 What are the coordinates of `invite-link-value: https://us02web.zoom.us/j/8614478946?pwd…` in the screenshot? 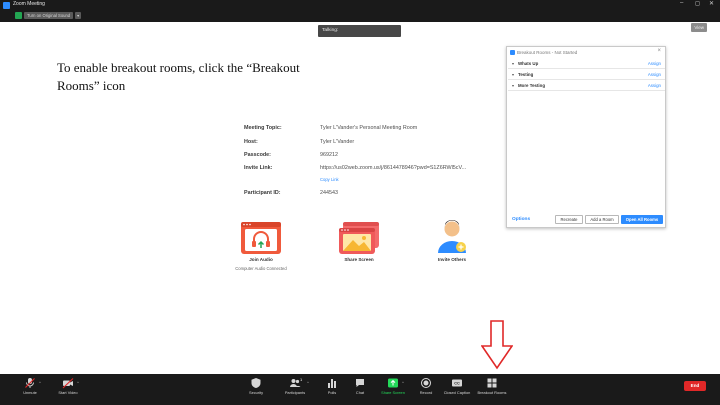 It's located at (393, 168).